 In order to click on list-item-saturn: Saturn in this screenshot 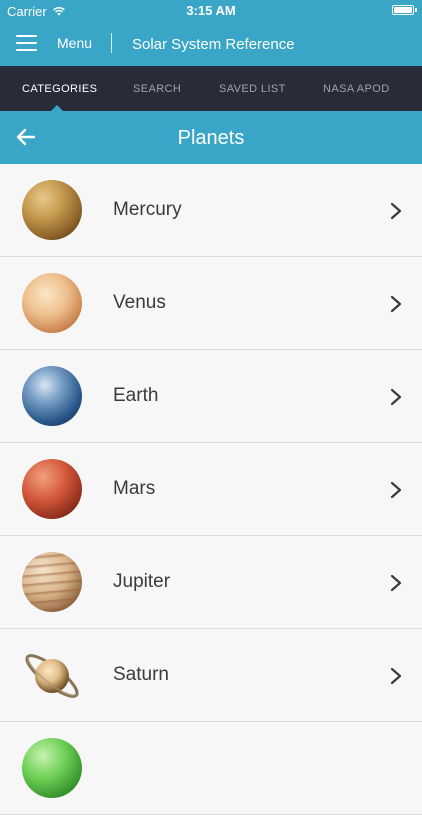, I will do `click(211, 675)`.